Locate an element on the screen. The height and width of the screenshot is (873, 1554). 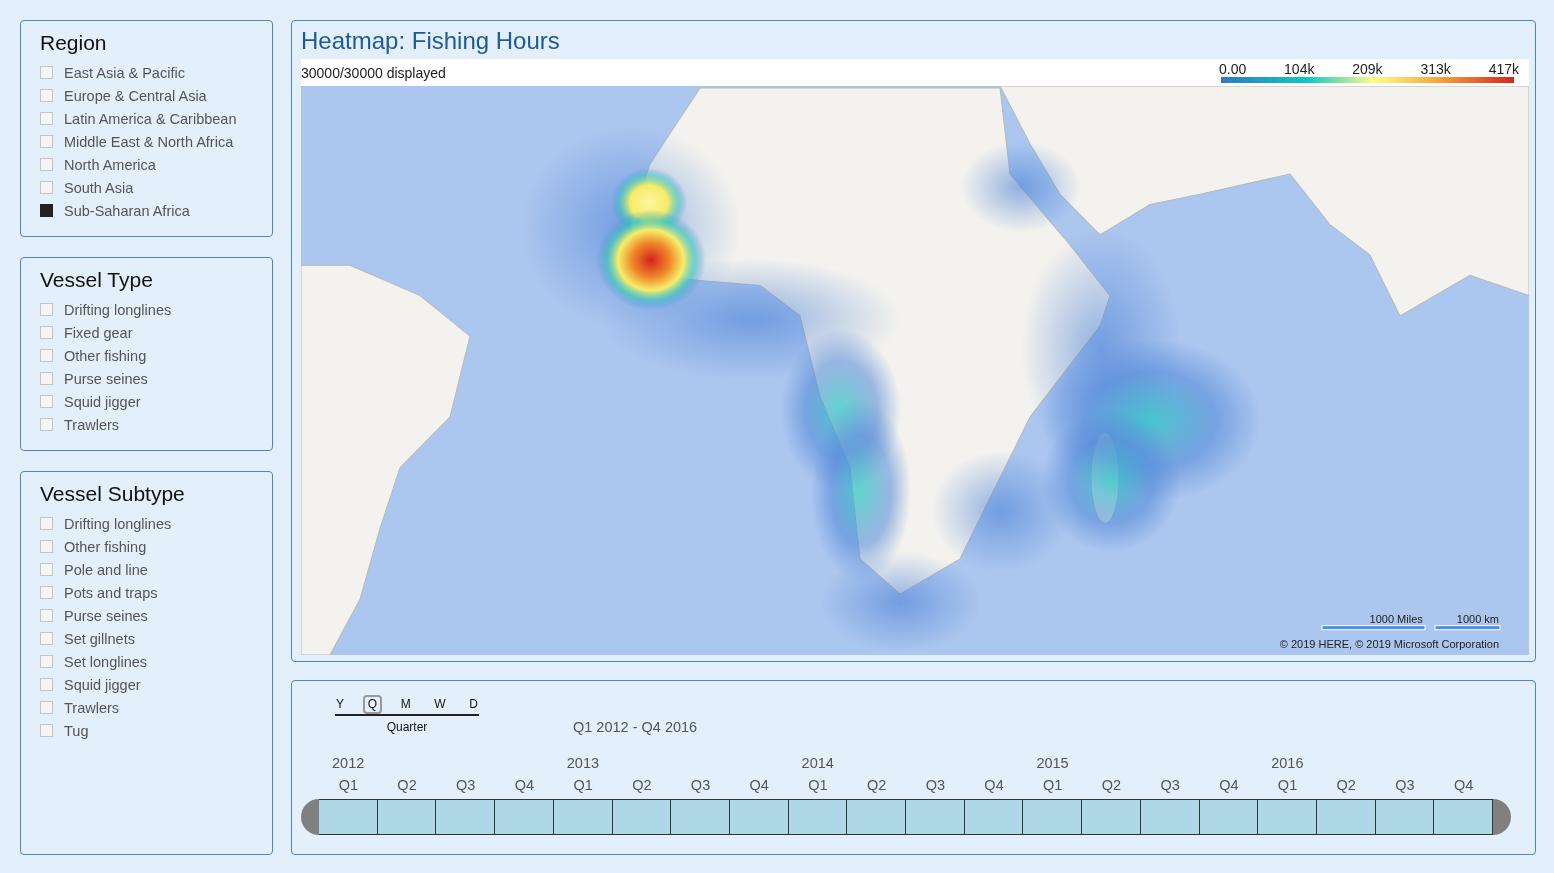
granularity-option: W is located at coordinates (440, 704).